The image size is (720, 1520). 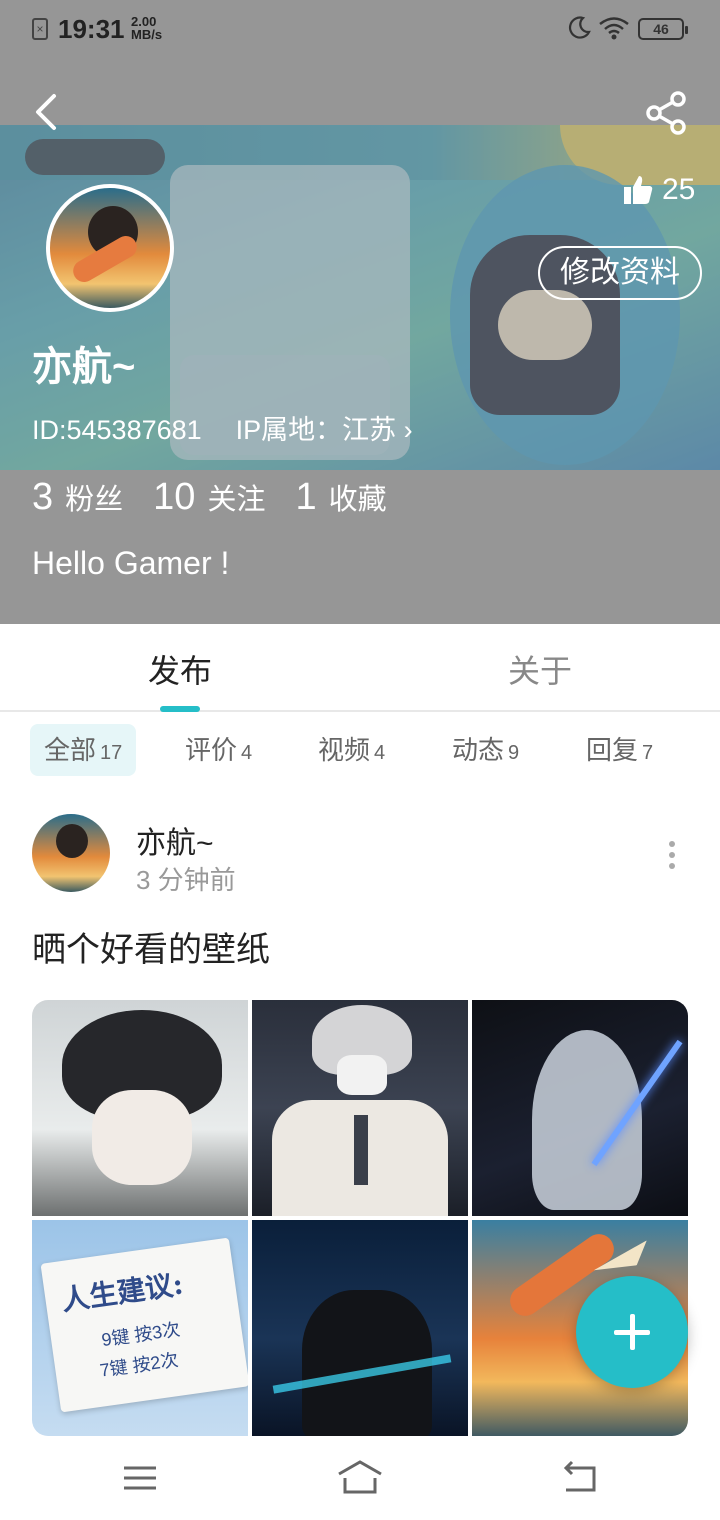 I want to click on post-author-avatar, so click(x=71, y=853).